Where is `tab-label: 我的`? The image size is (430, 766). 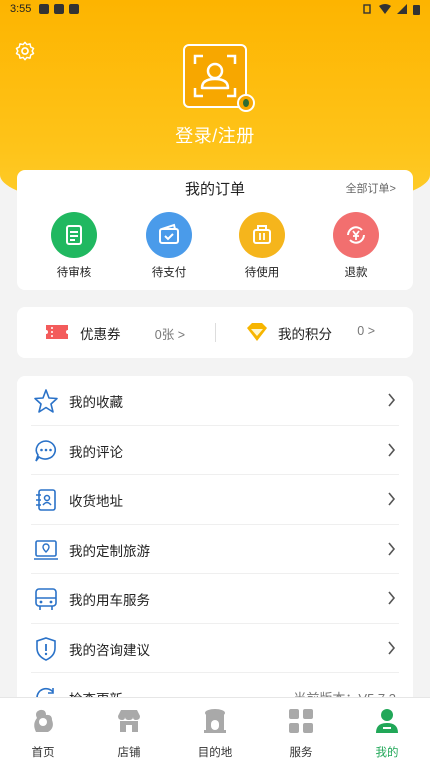
tab-label: 我的 is located at coordinates (387, 753).